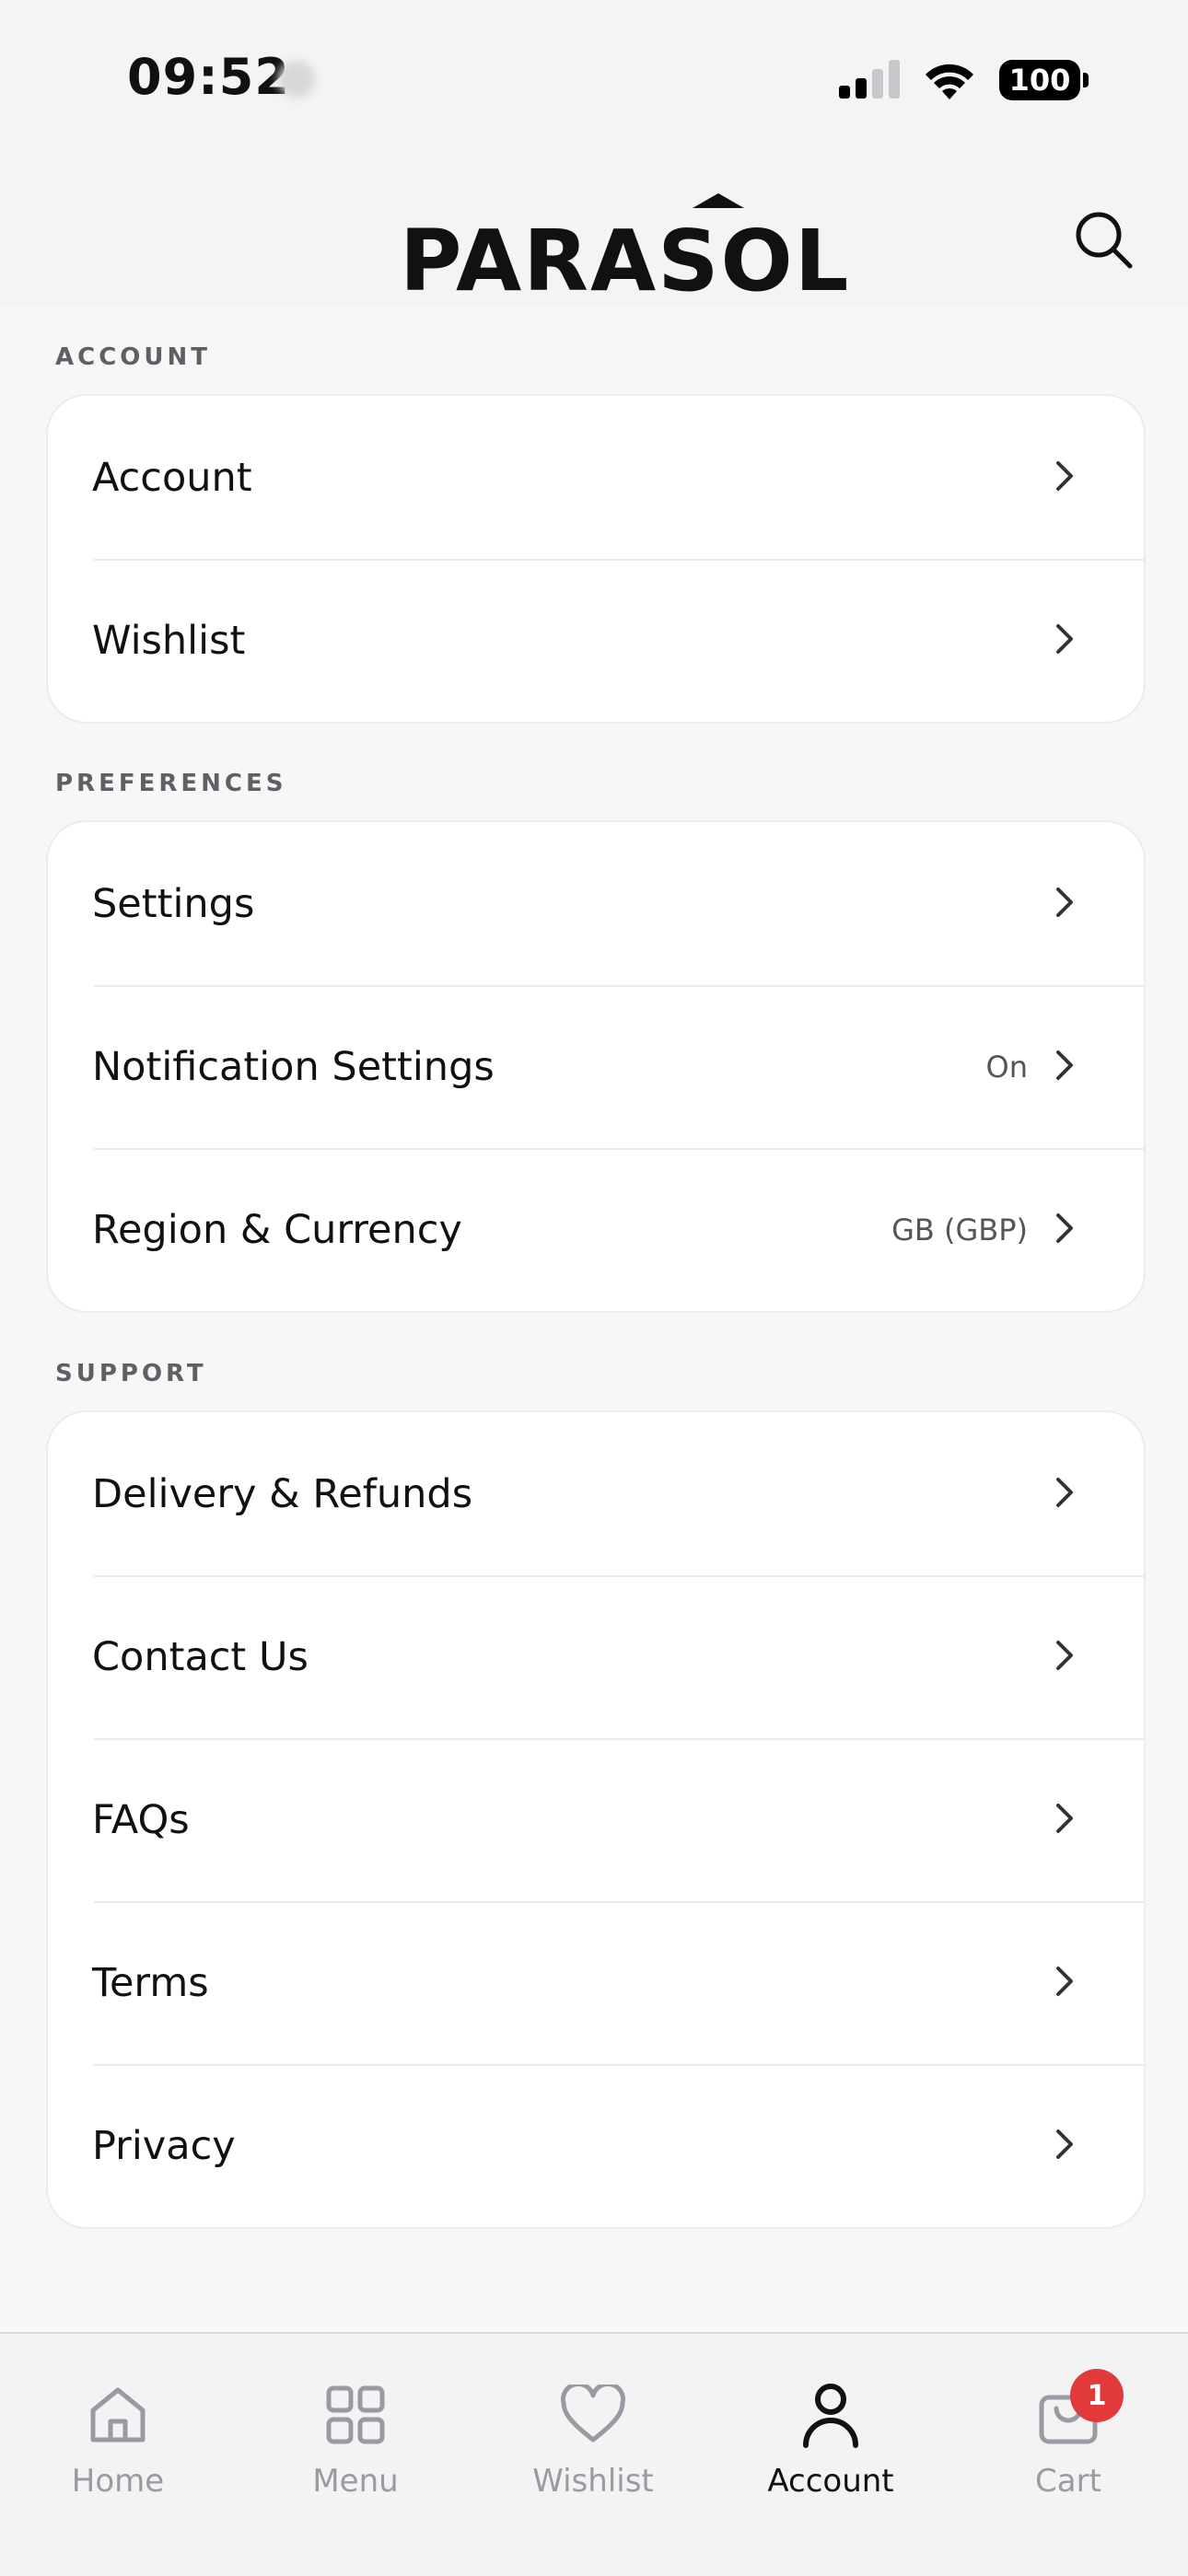 The image size is (1188, 2576). What do you see at coordinates (133, 357) in the screenshot?
I see `section-title-account: ACCOUNT` at bounding box center [133, 357].